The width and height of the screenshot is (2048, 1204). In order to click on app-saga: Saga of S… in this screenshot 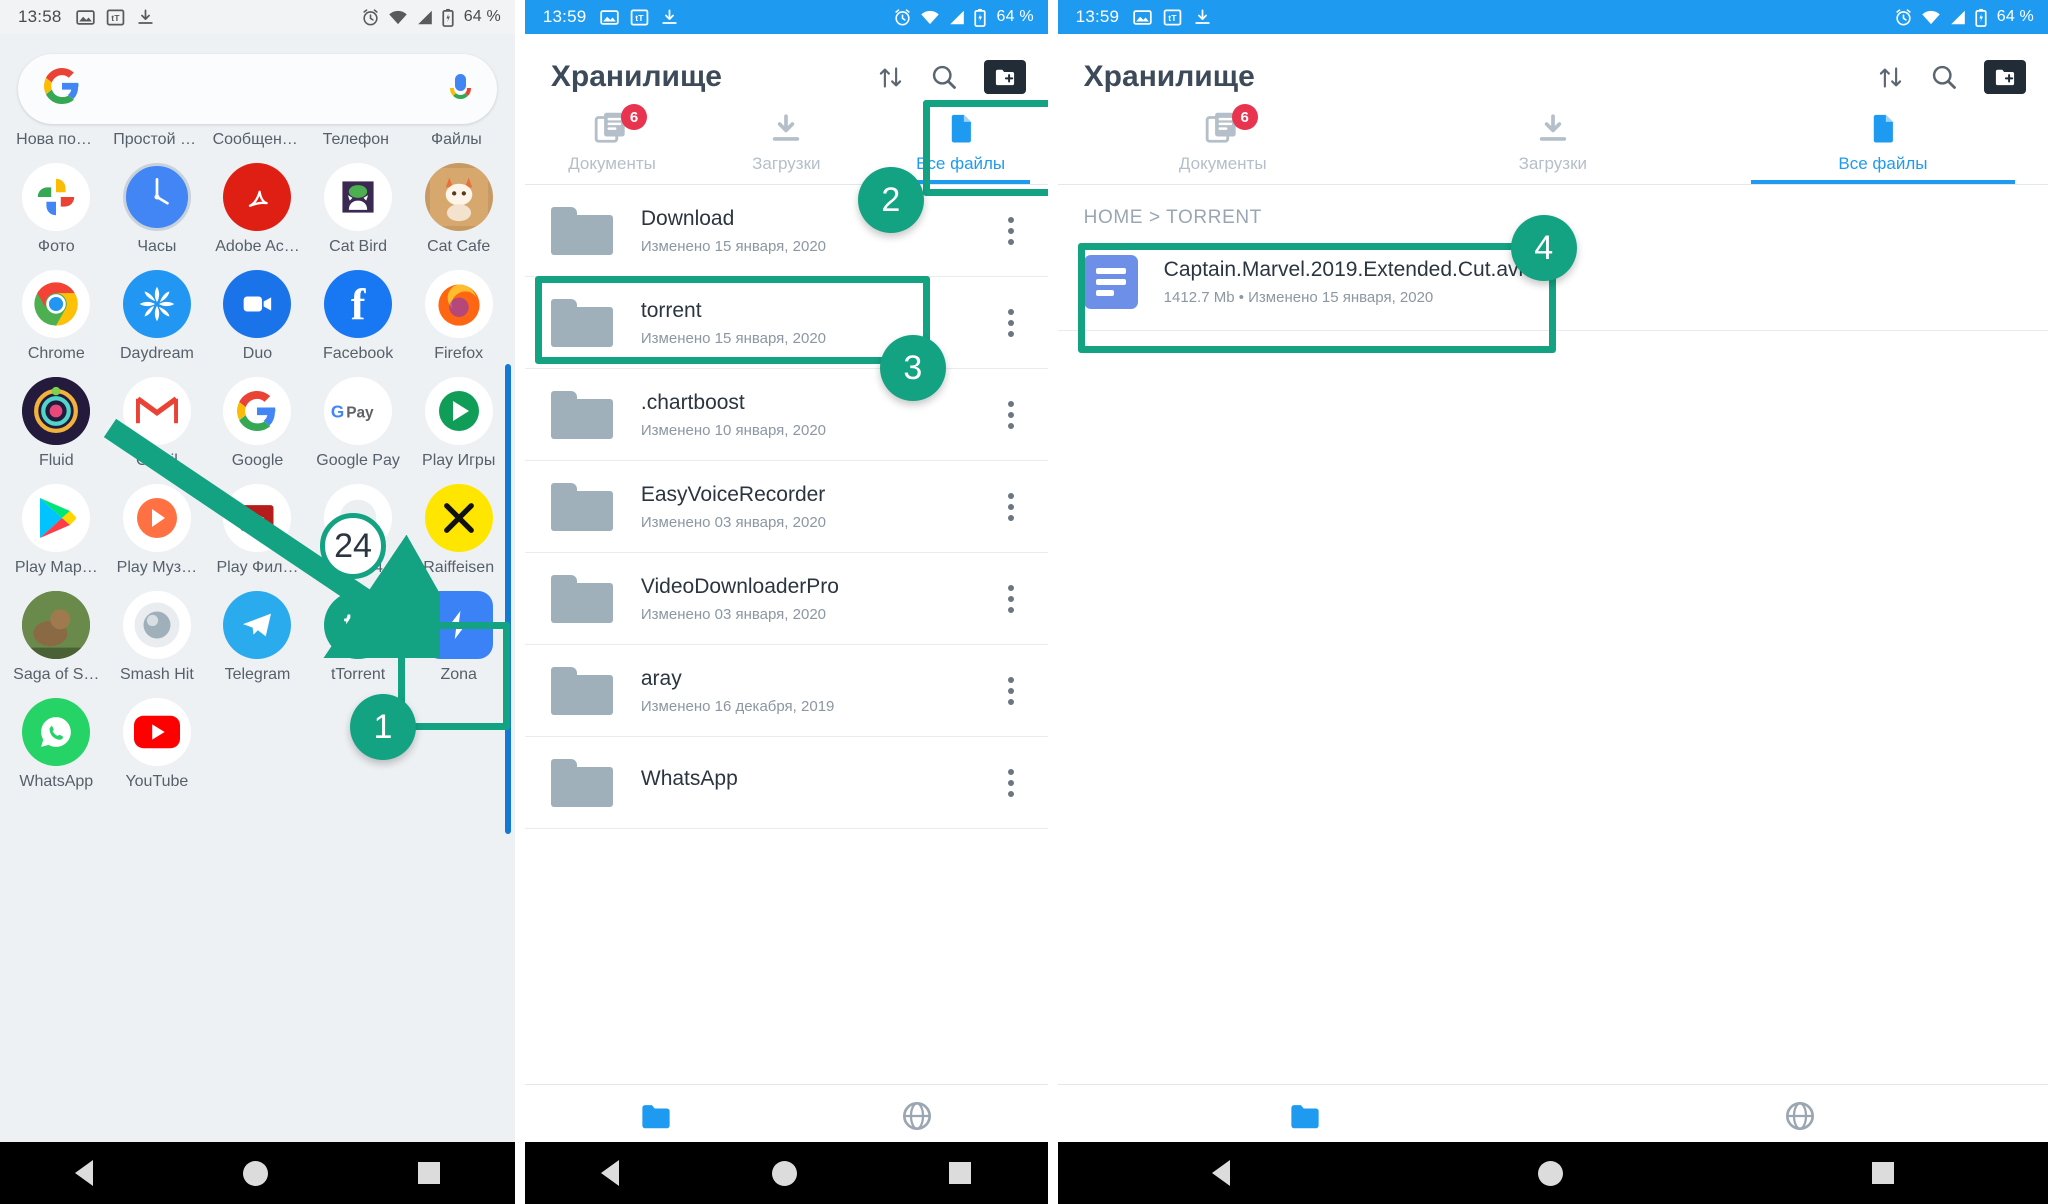, I will do `click(56, 637)`.